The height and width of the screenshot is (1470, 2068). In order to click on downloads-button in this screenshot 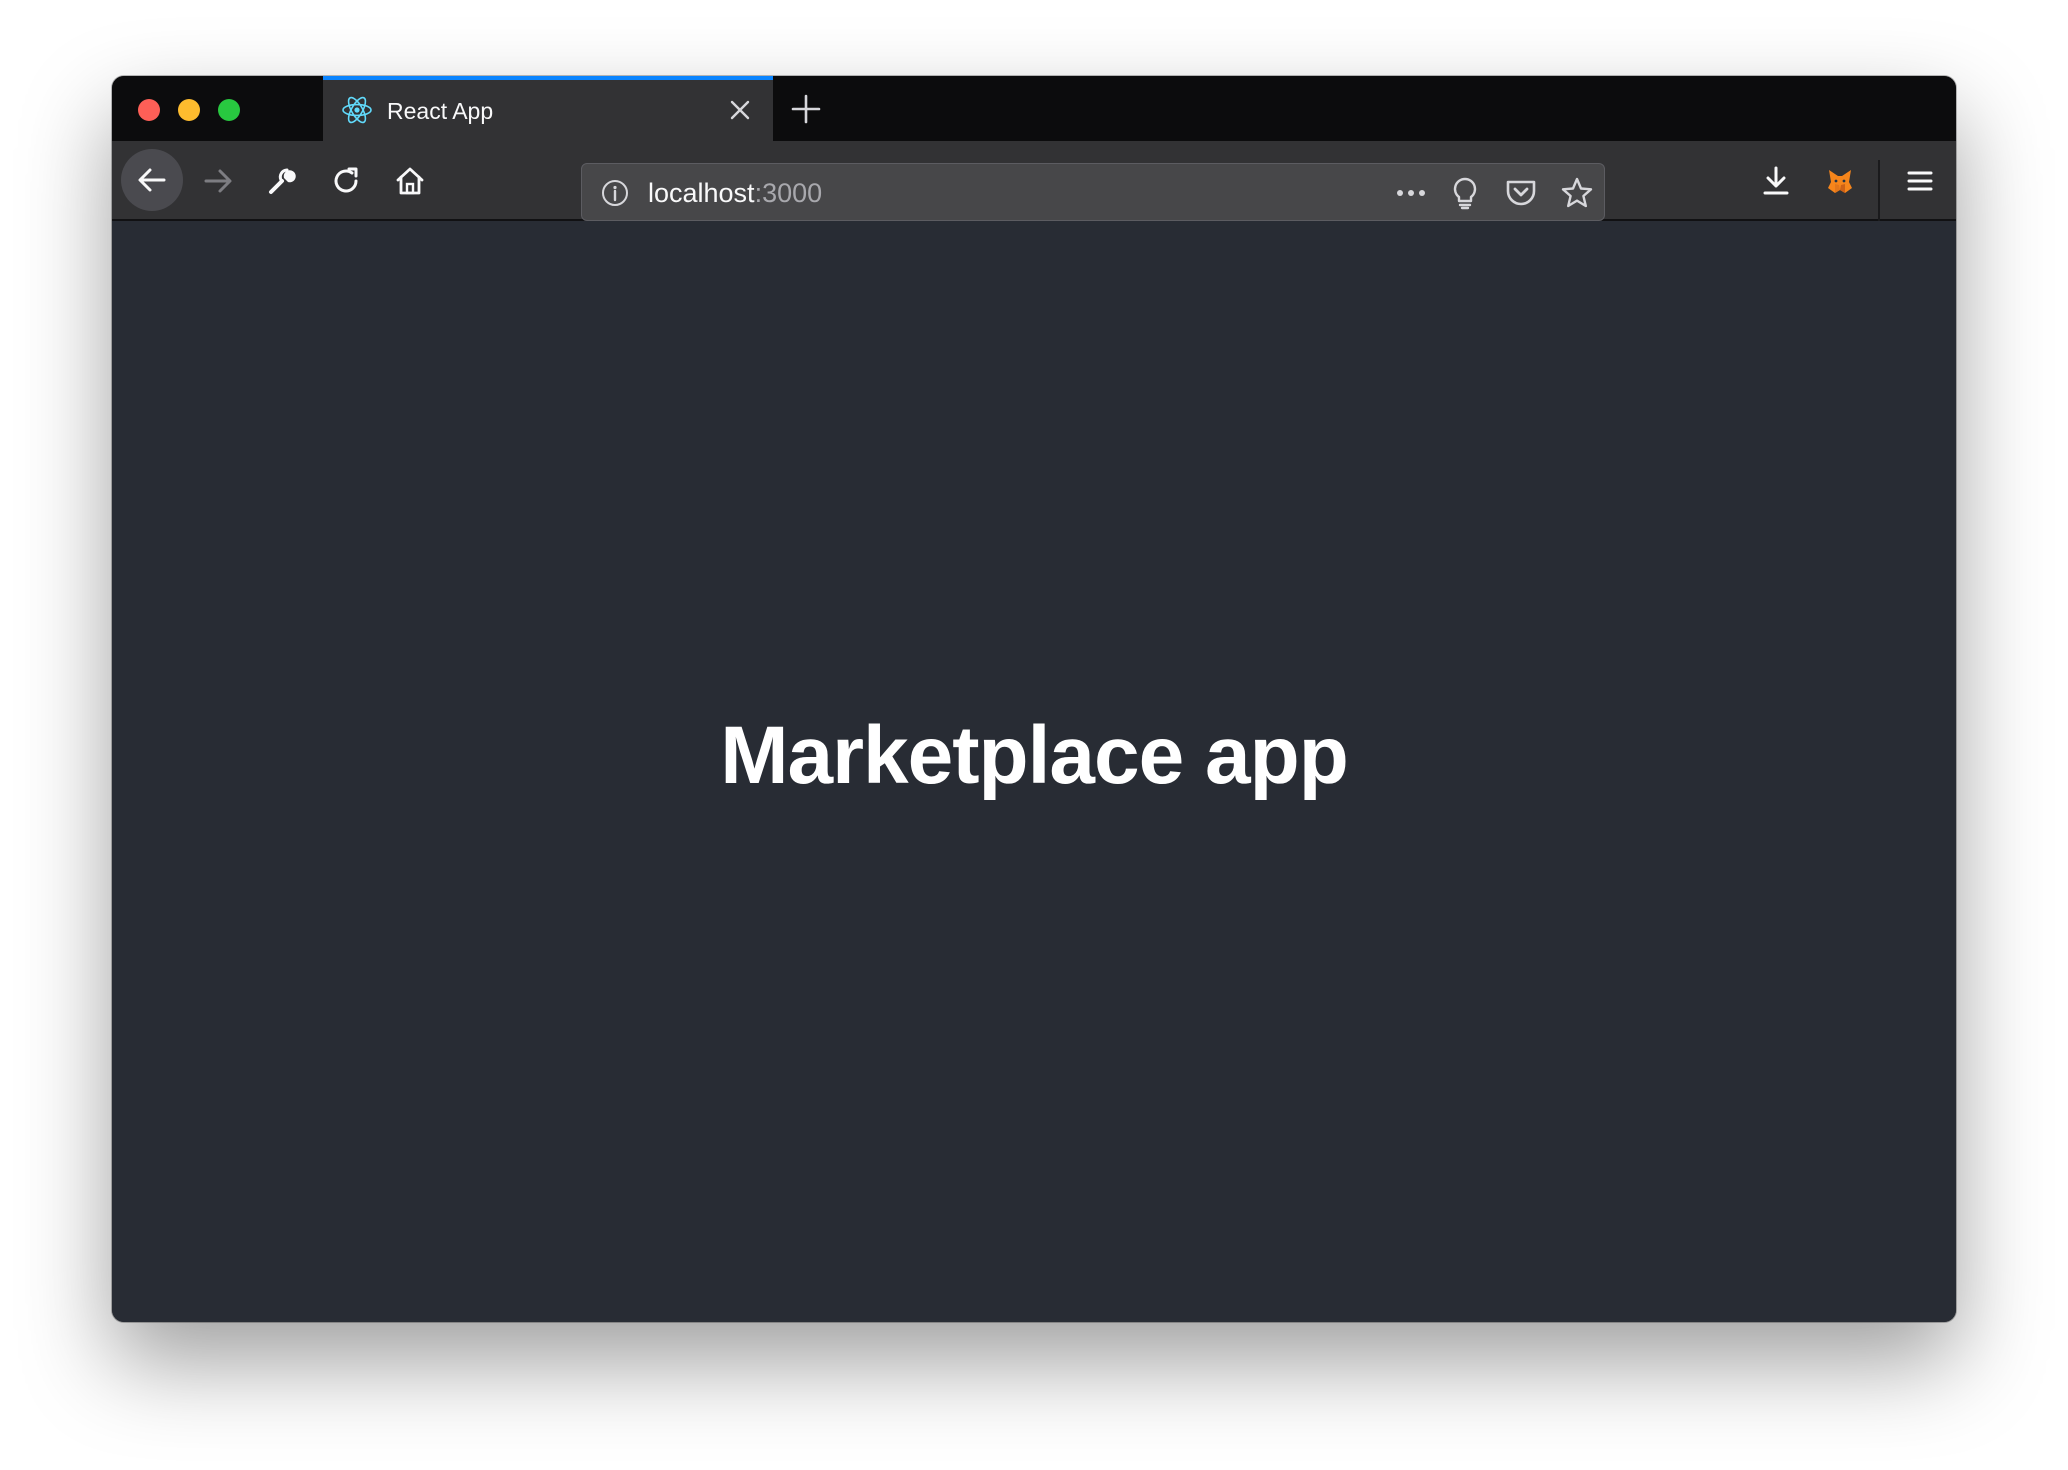, I will do `click(1776, 181)`.